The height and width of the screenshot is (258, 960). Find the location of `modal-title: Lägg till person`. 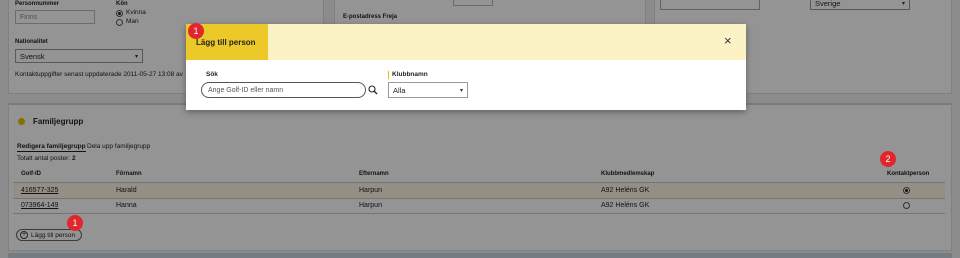

modal-title: Lägg till person is located at coordinates (226, 42).